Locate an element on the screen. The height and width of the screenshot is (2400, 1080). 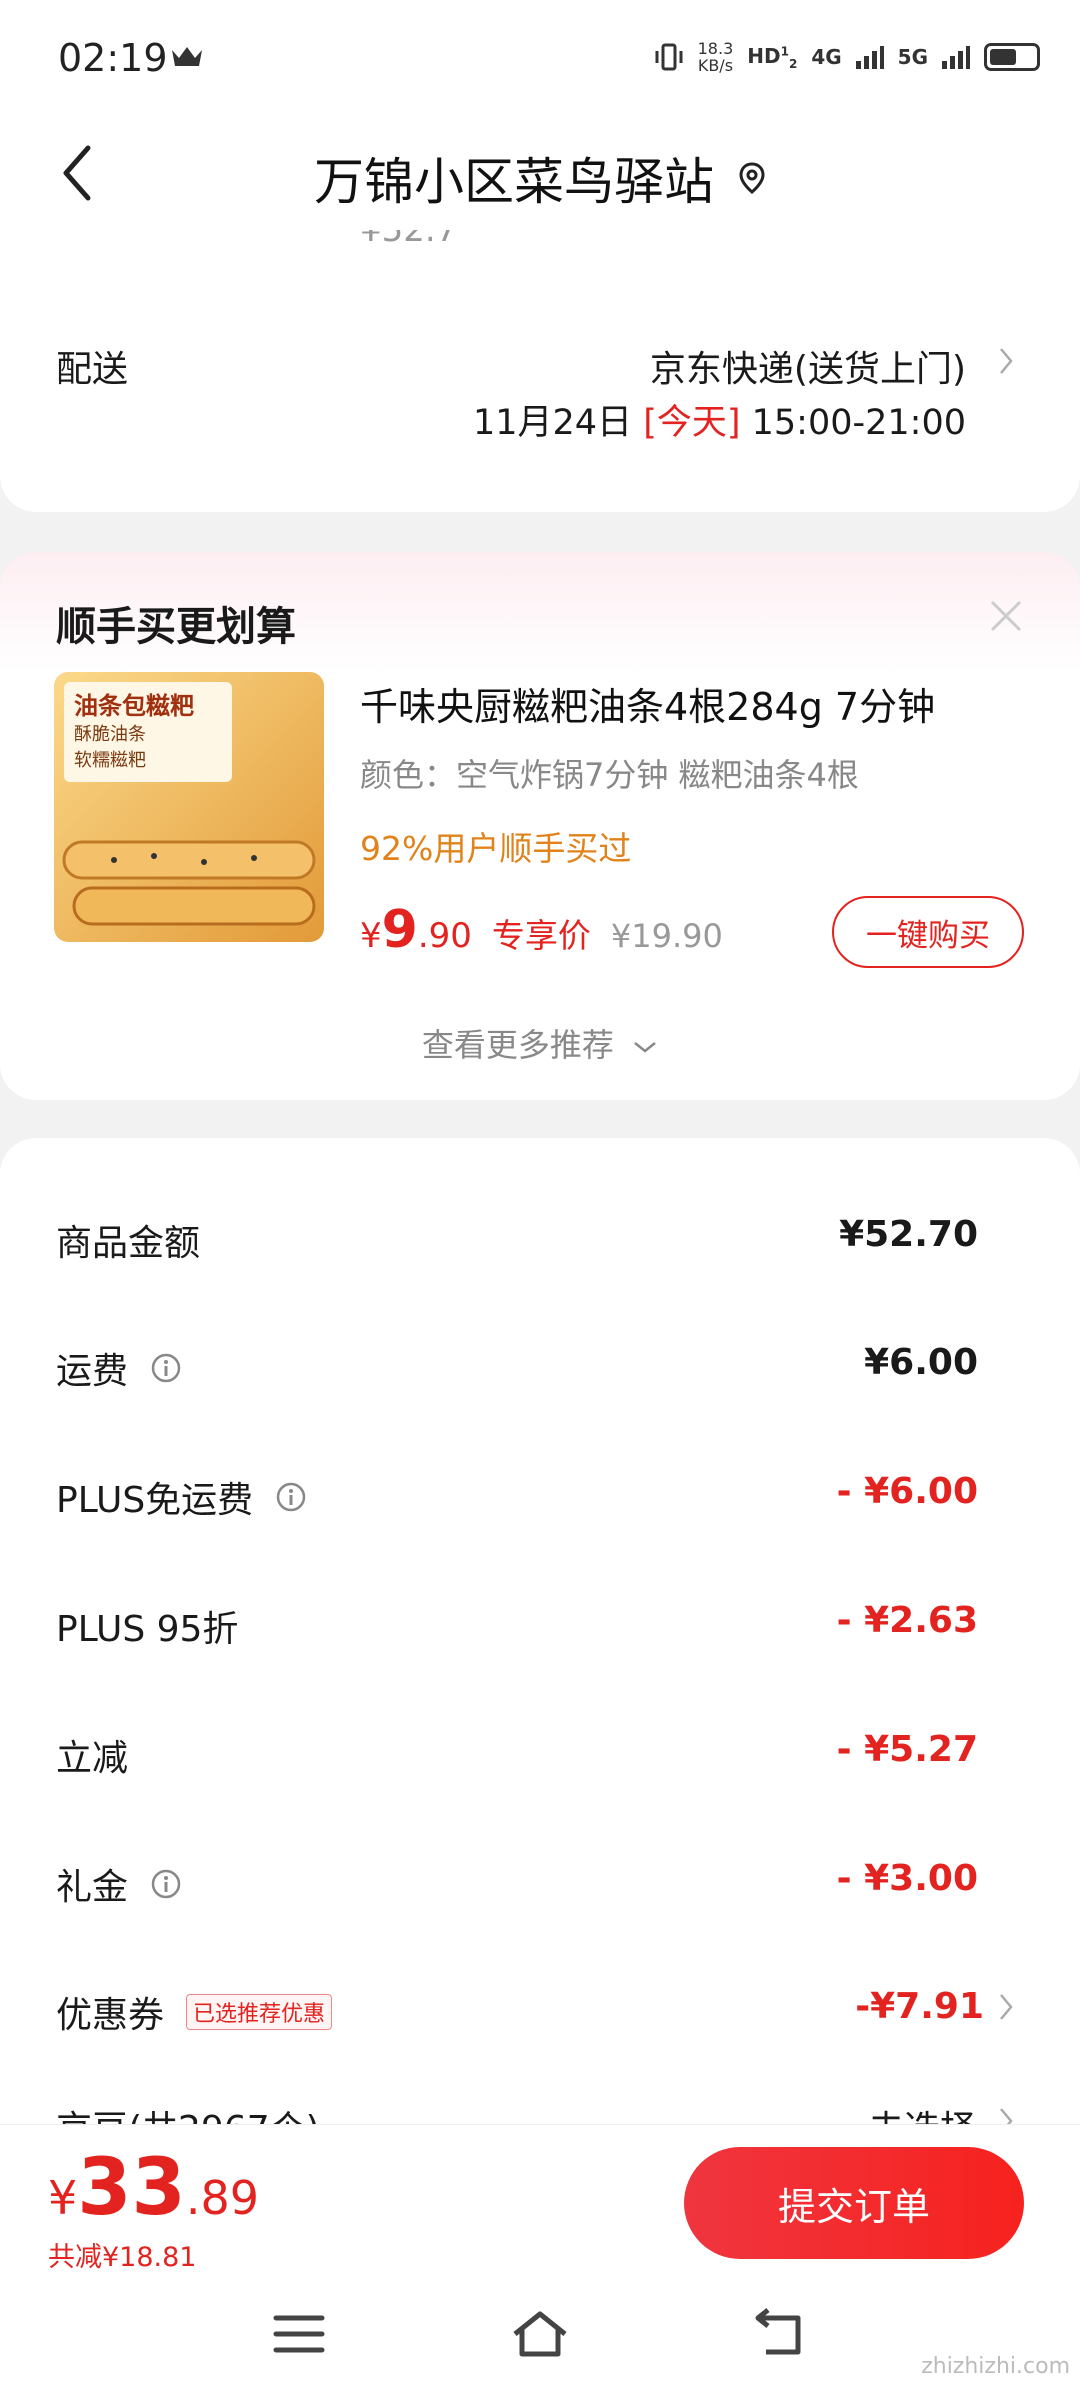
exclusive-price-tag: 专享价 is located at coordinates (541, 935).